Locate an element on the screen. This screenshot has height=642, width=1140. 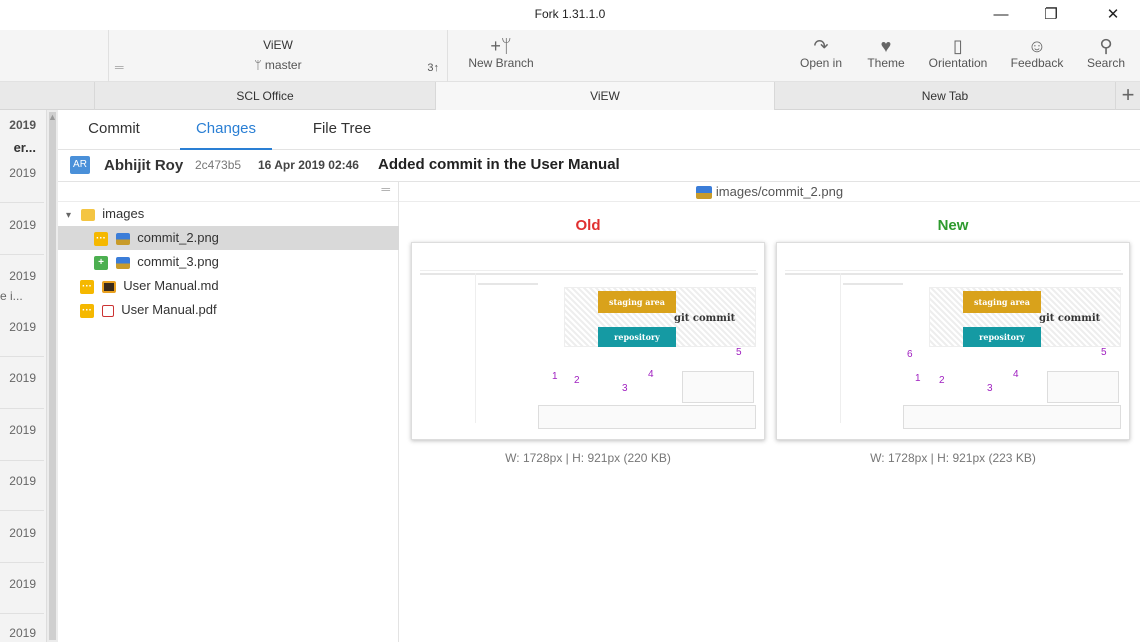
open-in-label: Open in is located at coordinates (821, 63).